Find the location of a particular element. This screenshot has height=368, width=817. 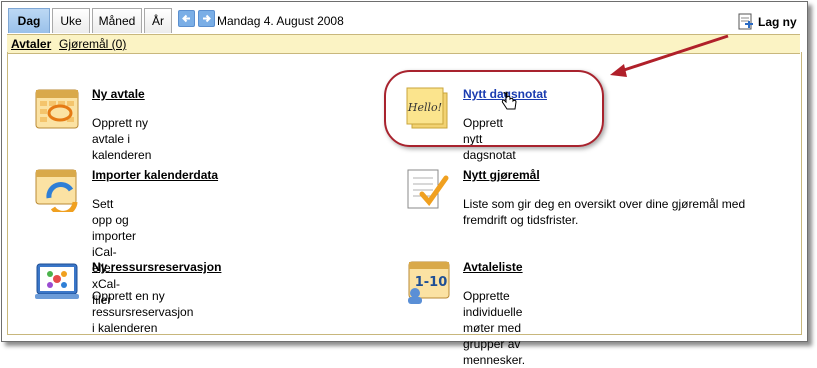

appointment-list-link: Avtaleliste is located at coordinates (493, 267).